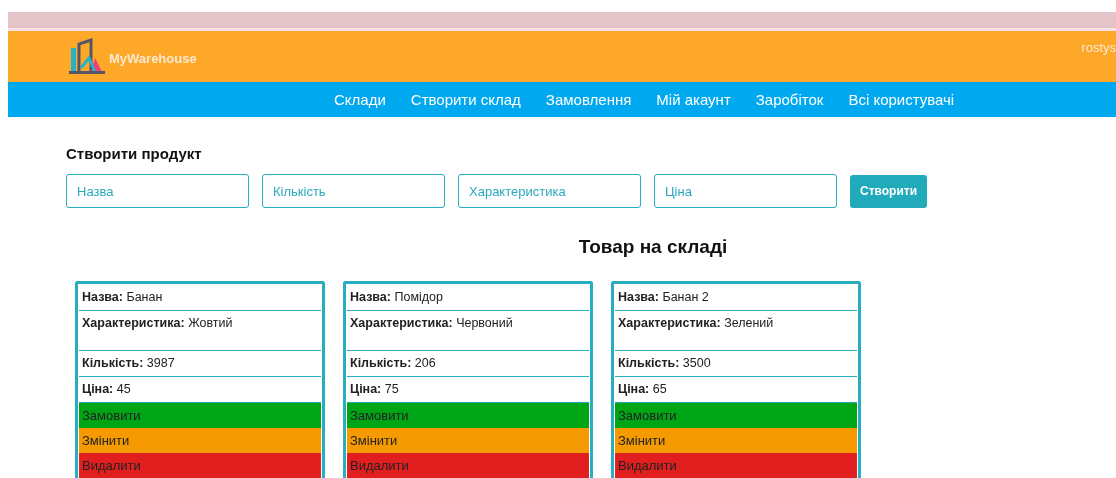 The image size is (1116, 478). I want to click on nav-link: Склади, so click(360, 99).